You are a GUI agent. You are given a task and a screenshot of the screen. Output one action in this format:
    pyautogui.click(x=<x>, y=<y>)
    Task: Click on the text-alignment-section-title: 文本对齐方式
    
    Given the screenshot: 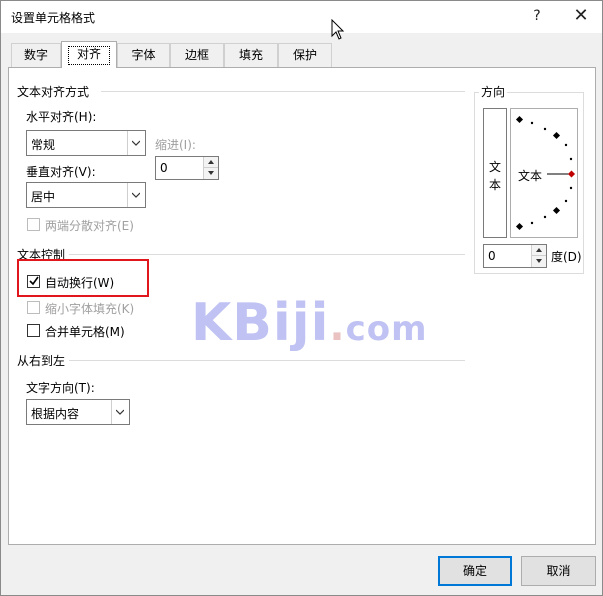 What is the action you would take?
    pyautogui.click(x=53, y=92)
    